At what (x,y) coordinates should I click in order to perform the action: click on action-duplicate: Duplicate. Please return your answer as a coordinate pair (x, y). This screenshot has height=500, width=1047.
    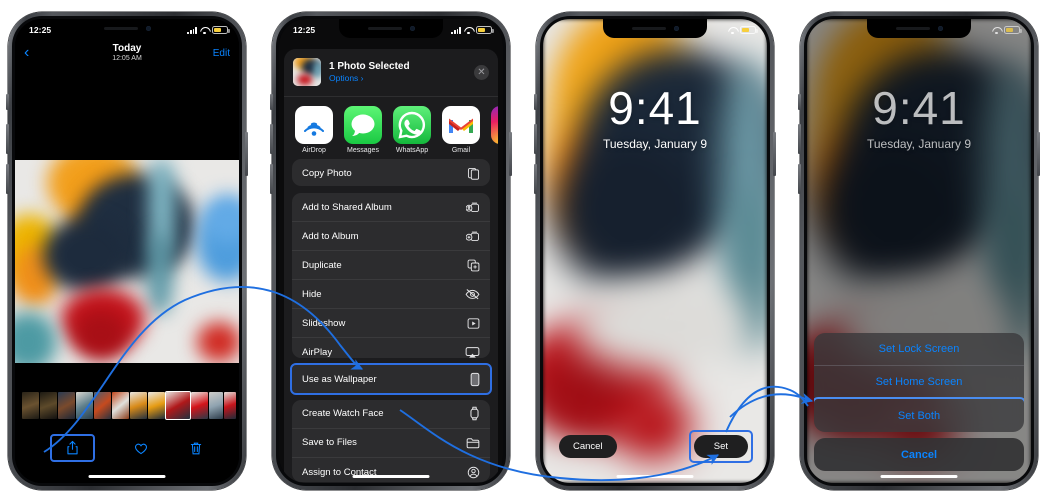
    Looking at the image, I should click on (391, 266).